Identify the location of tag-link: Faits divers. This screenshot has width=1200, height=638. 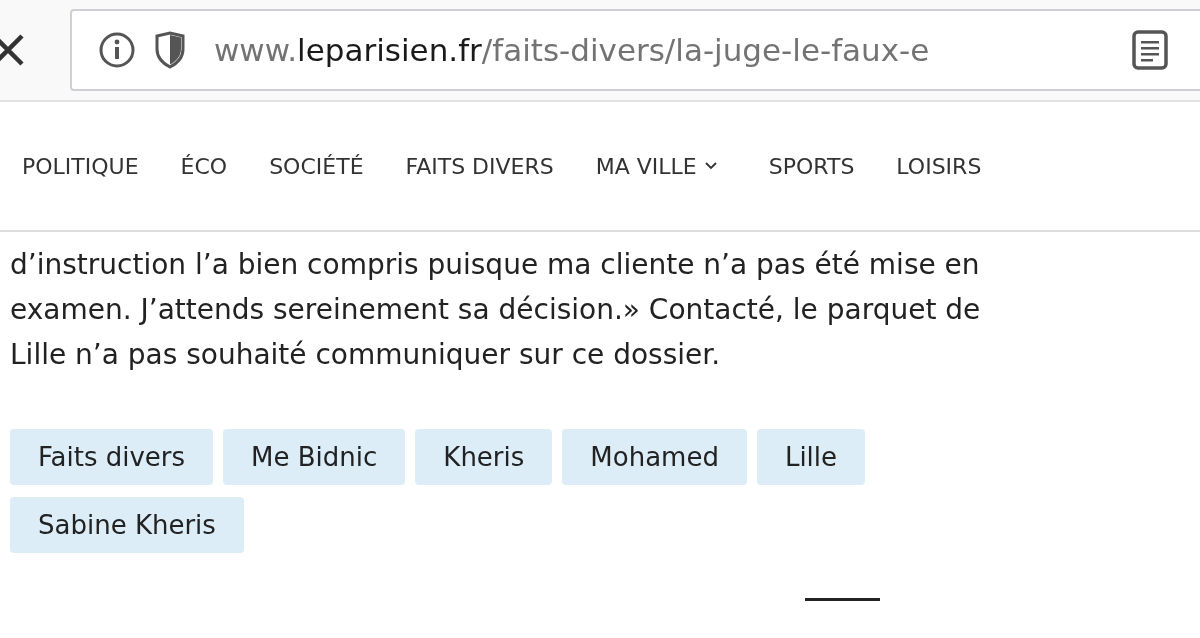
(112, 457).